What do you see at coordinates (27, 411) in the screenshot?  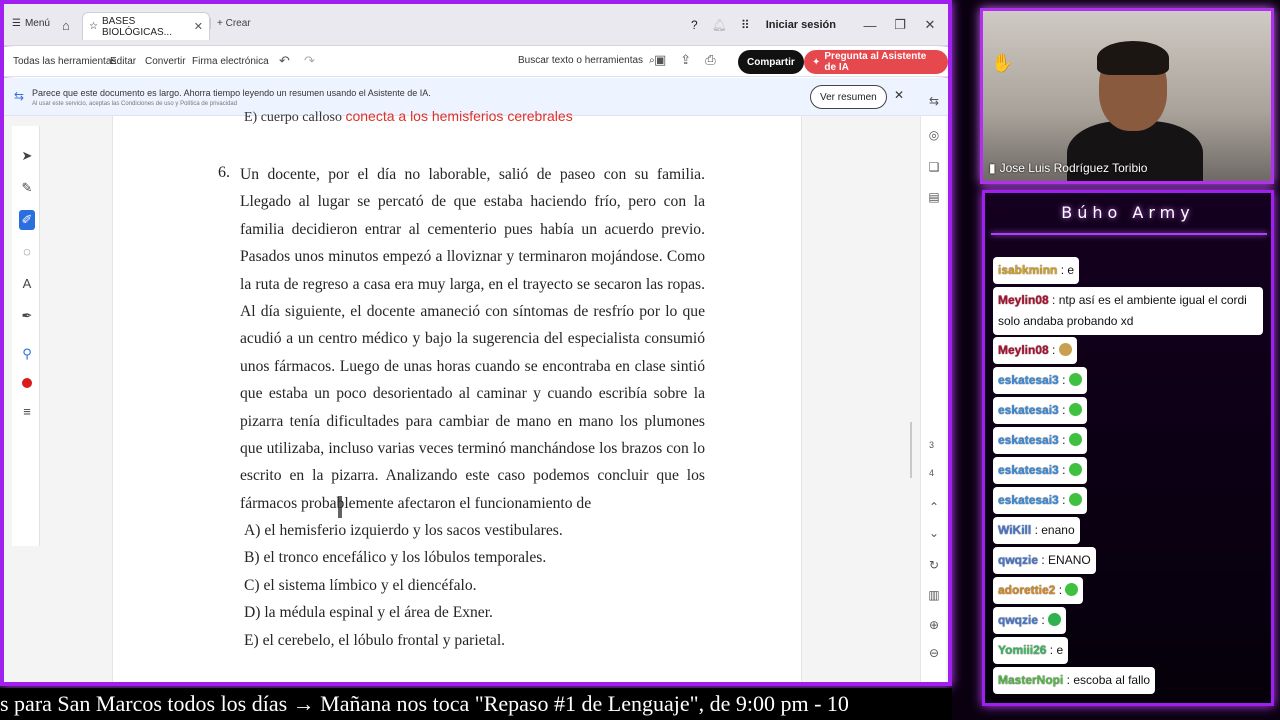 I see `more-tools-icon: ≡` at bounding box center [27, 411].